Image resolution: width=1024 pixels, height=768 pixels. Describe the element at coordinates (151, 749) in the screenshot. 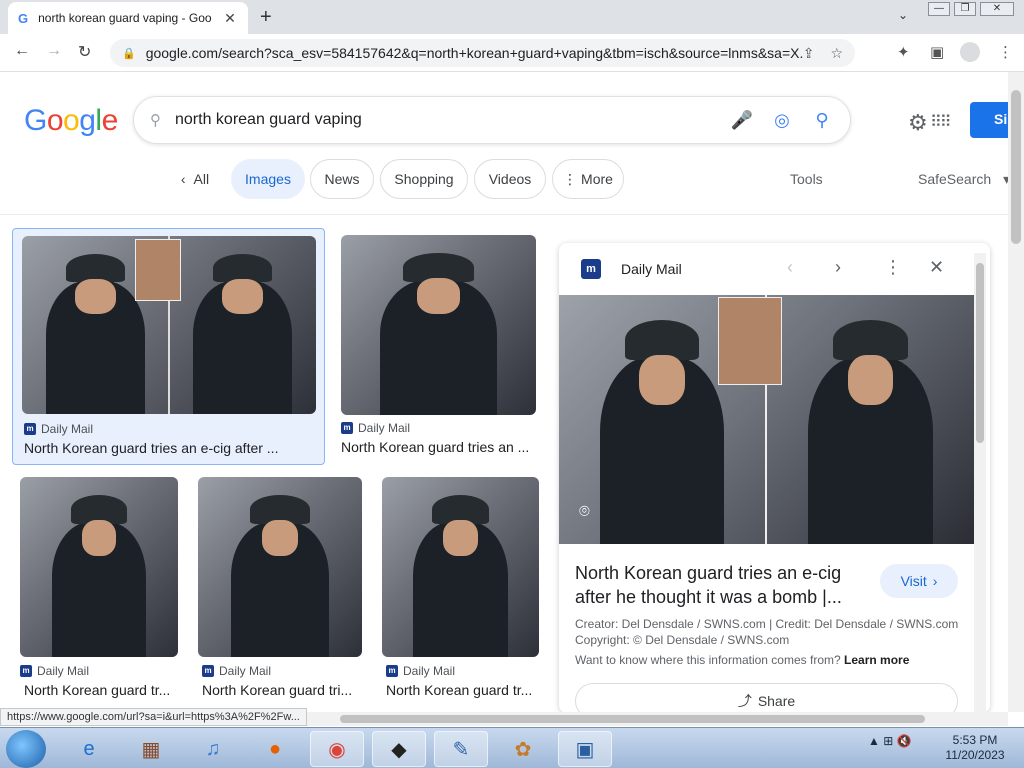

I see `app-icon: ▦` at that location.